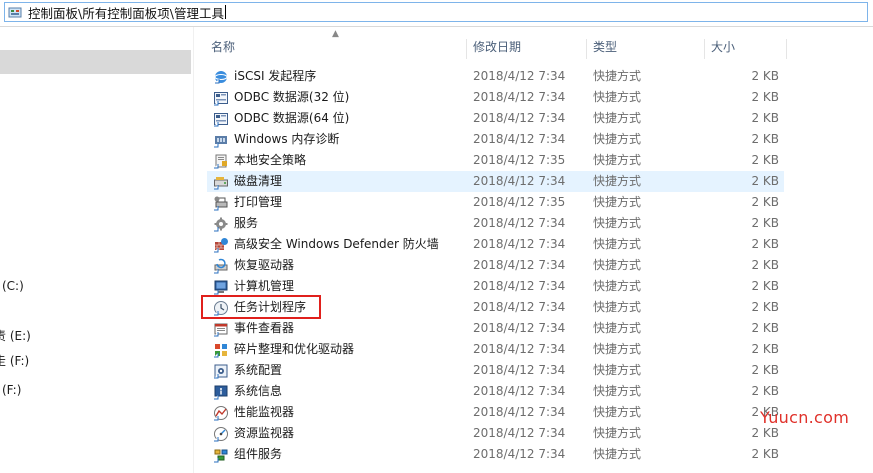 This screenshot has height=473, width=873. Describe the element at coordinates (221, 161) in the screenshot. I see `security-policy-icon` at that location.